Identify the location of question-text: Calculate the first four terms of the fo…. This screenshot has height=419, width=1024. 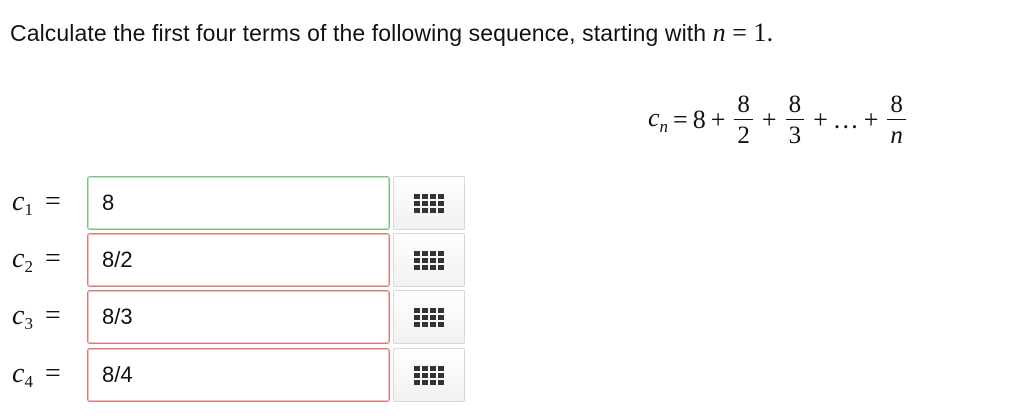
(358, 33).